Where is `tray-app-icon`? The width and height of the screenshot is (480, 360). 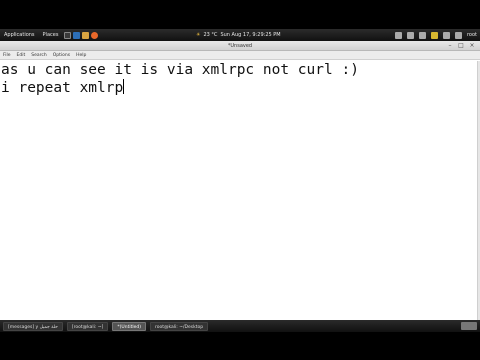 tray-app-icon is located at coordinates (398, 35).